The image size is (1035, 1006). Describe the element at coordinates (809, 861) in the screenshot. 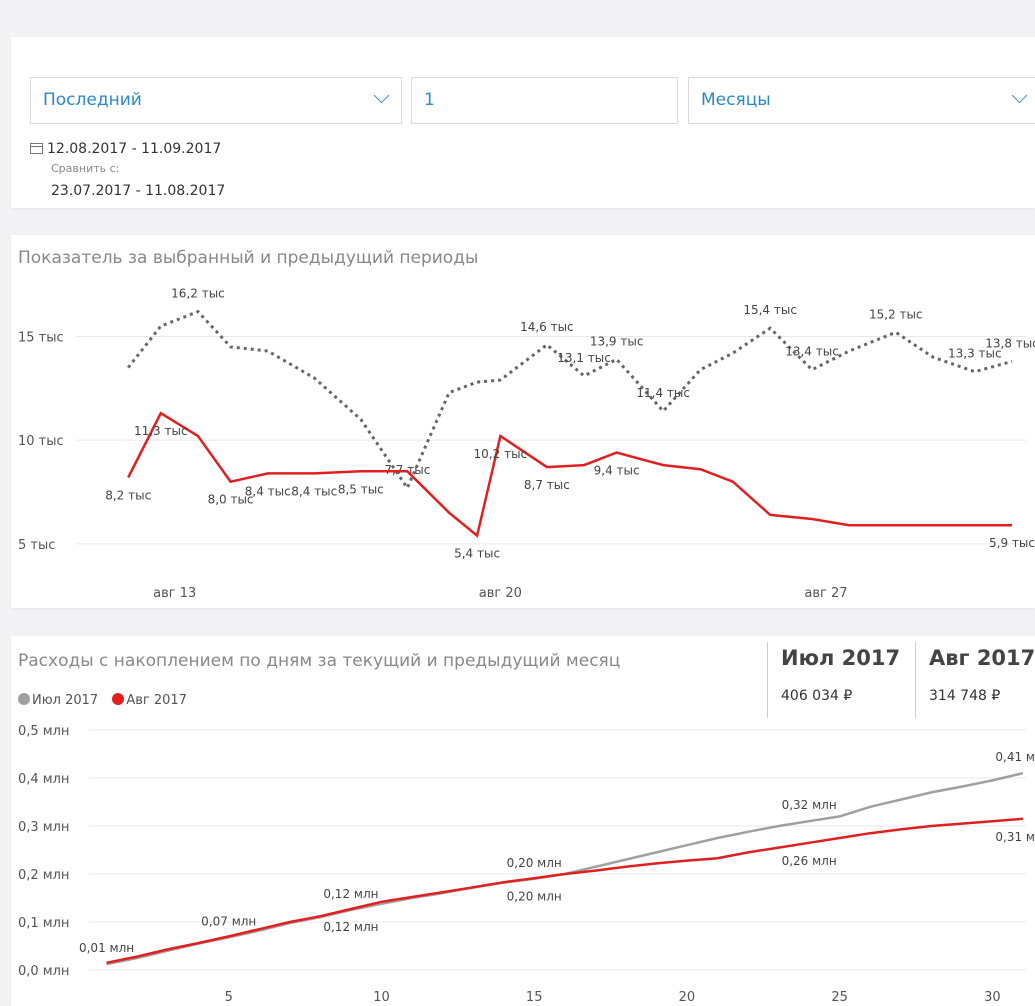

I see `data-label: 0,26 млн` at that location.